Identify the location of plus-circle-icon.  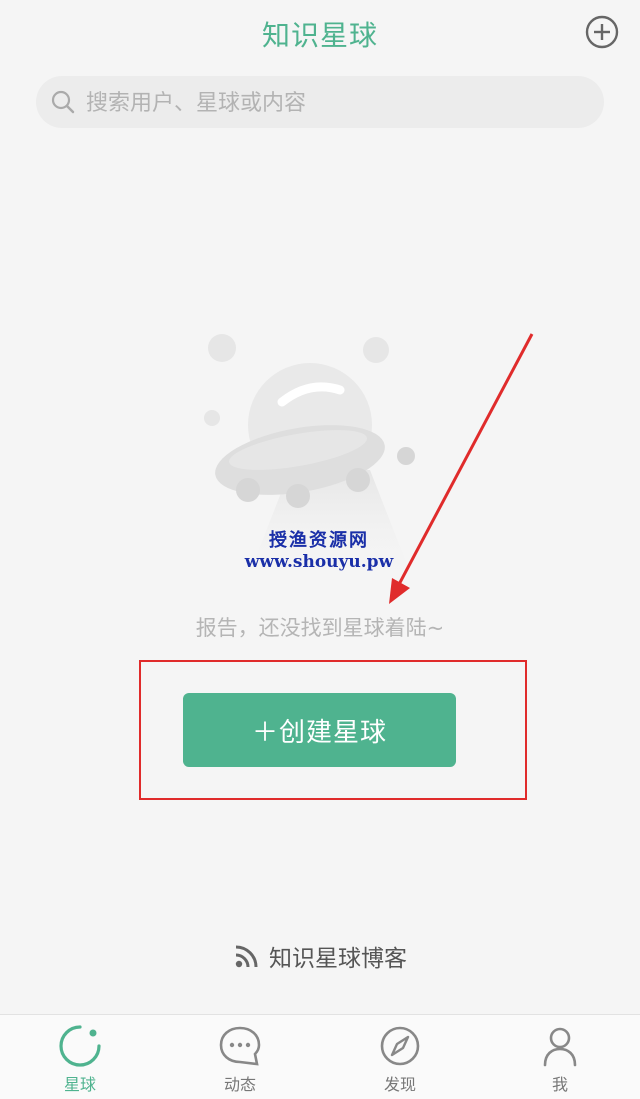
(602, 32).